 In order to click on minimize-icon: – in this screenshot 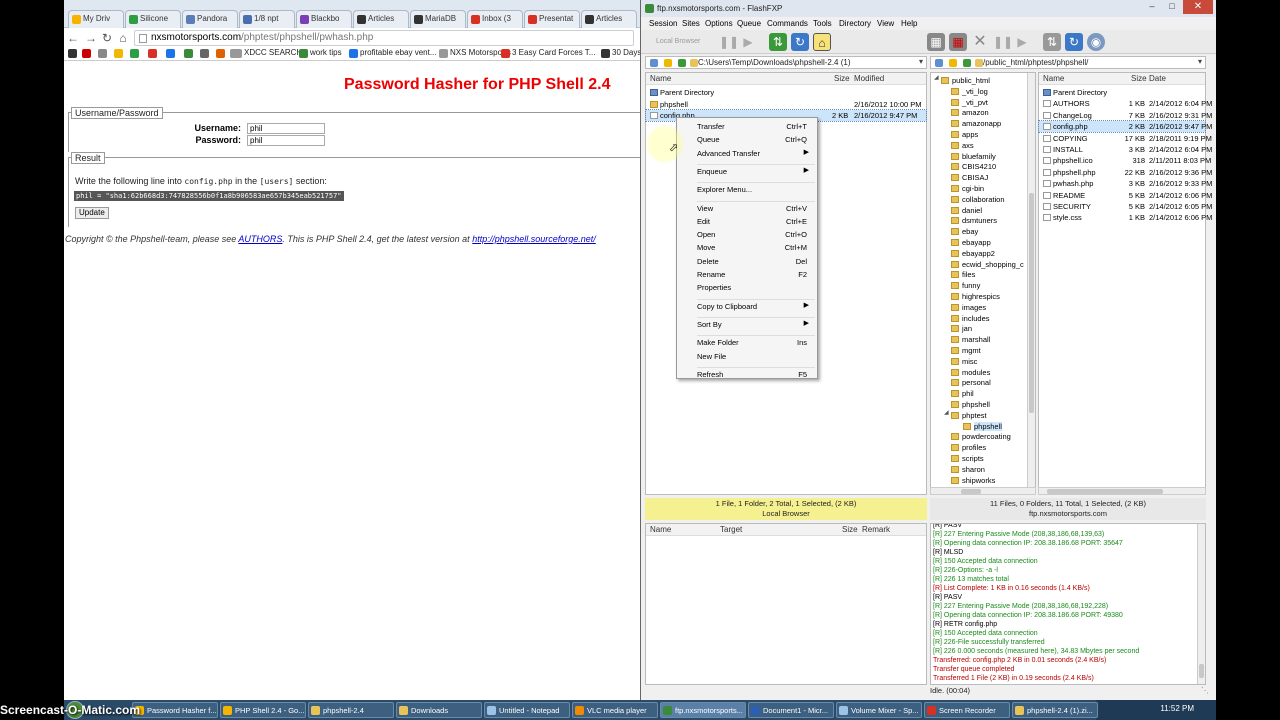, I will do `click(1152, 7)`.